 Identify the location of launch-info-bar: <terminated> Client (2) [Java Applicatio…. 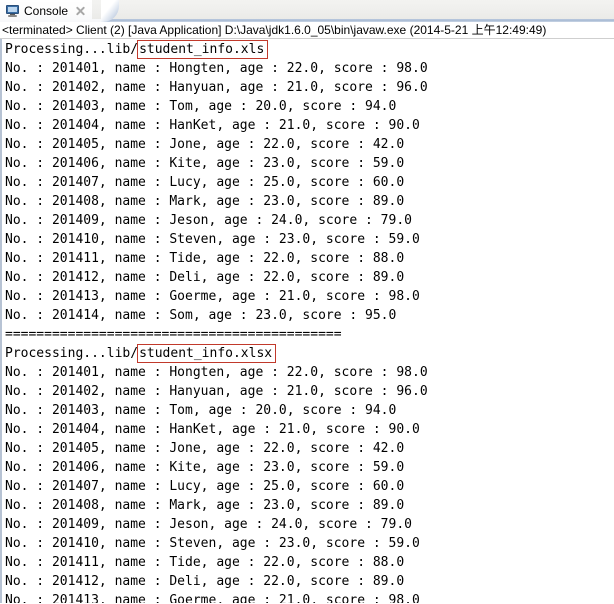
(307, 30).